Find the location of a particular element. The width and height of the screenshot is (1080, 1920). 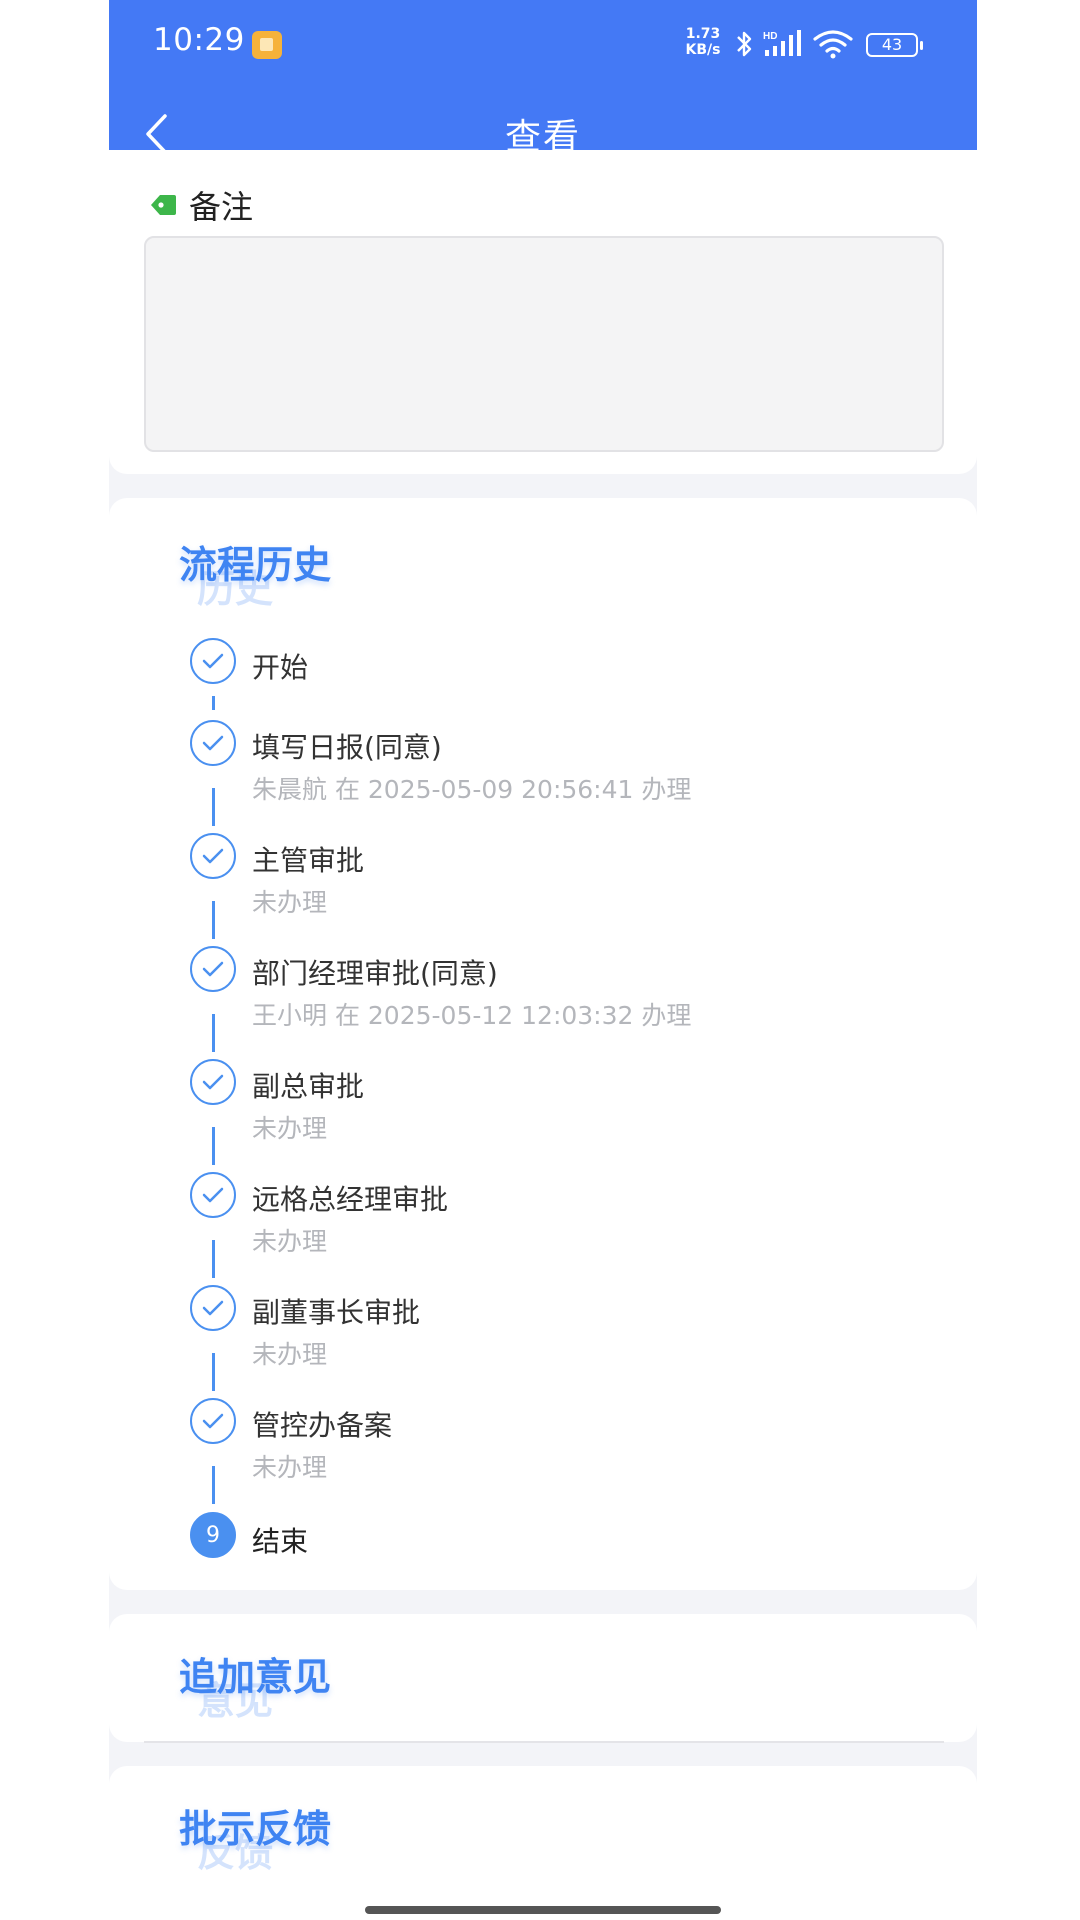

step-number-badge: 9 is located at coordinates (213, 1535).